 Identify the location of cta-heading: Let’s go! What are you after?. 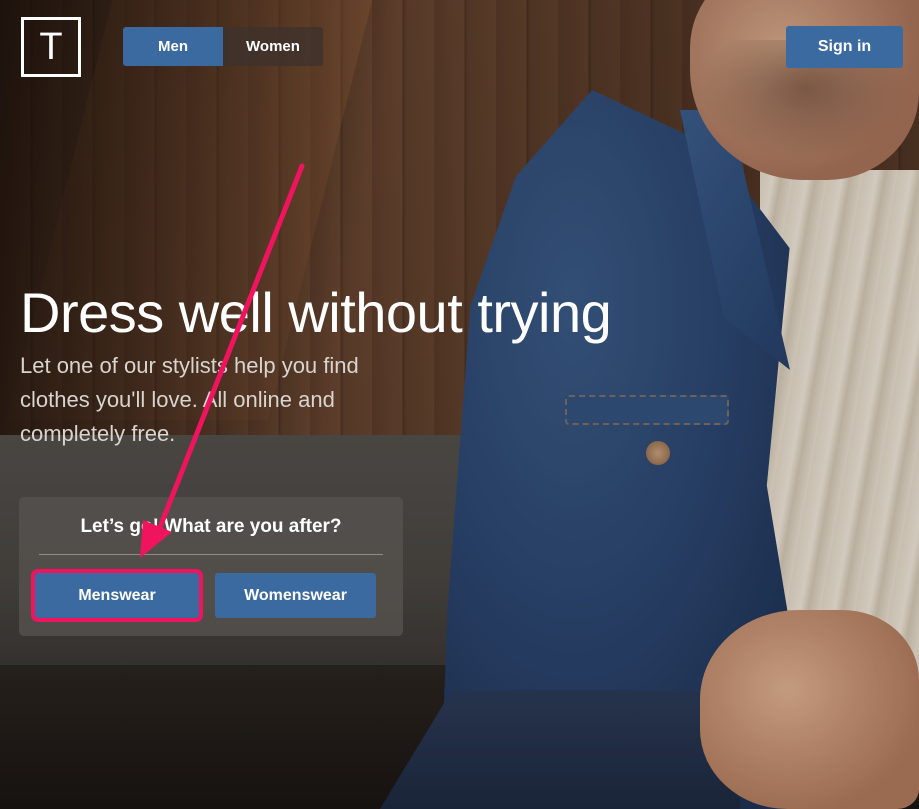
(211, 526).